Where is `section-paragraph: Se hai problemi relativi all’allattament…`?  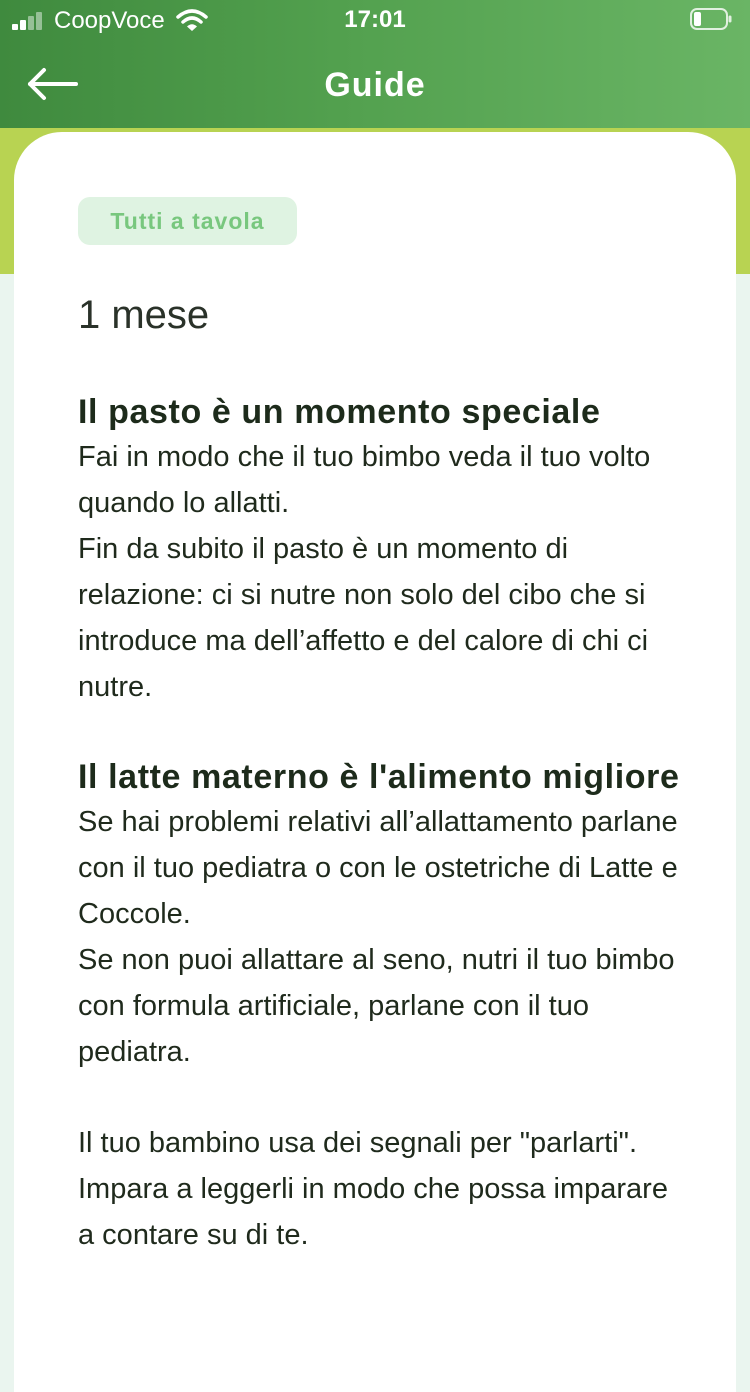
section-paragraph: Se hai problemi relativi all’allattament… is located at coordinates (378, 868).